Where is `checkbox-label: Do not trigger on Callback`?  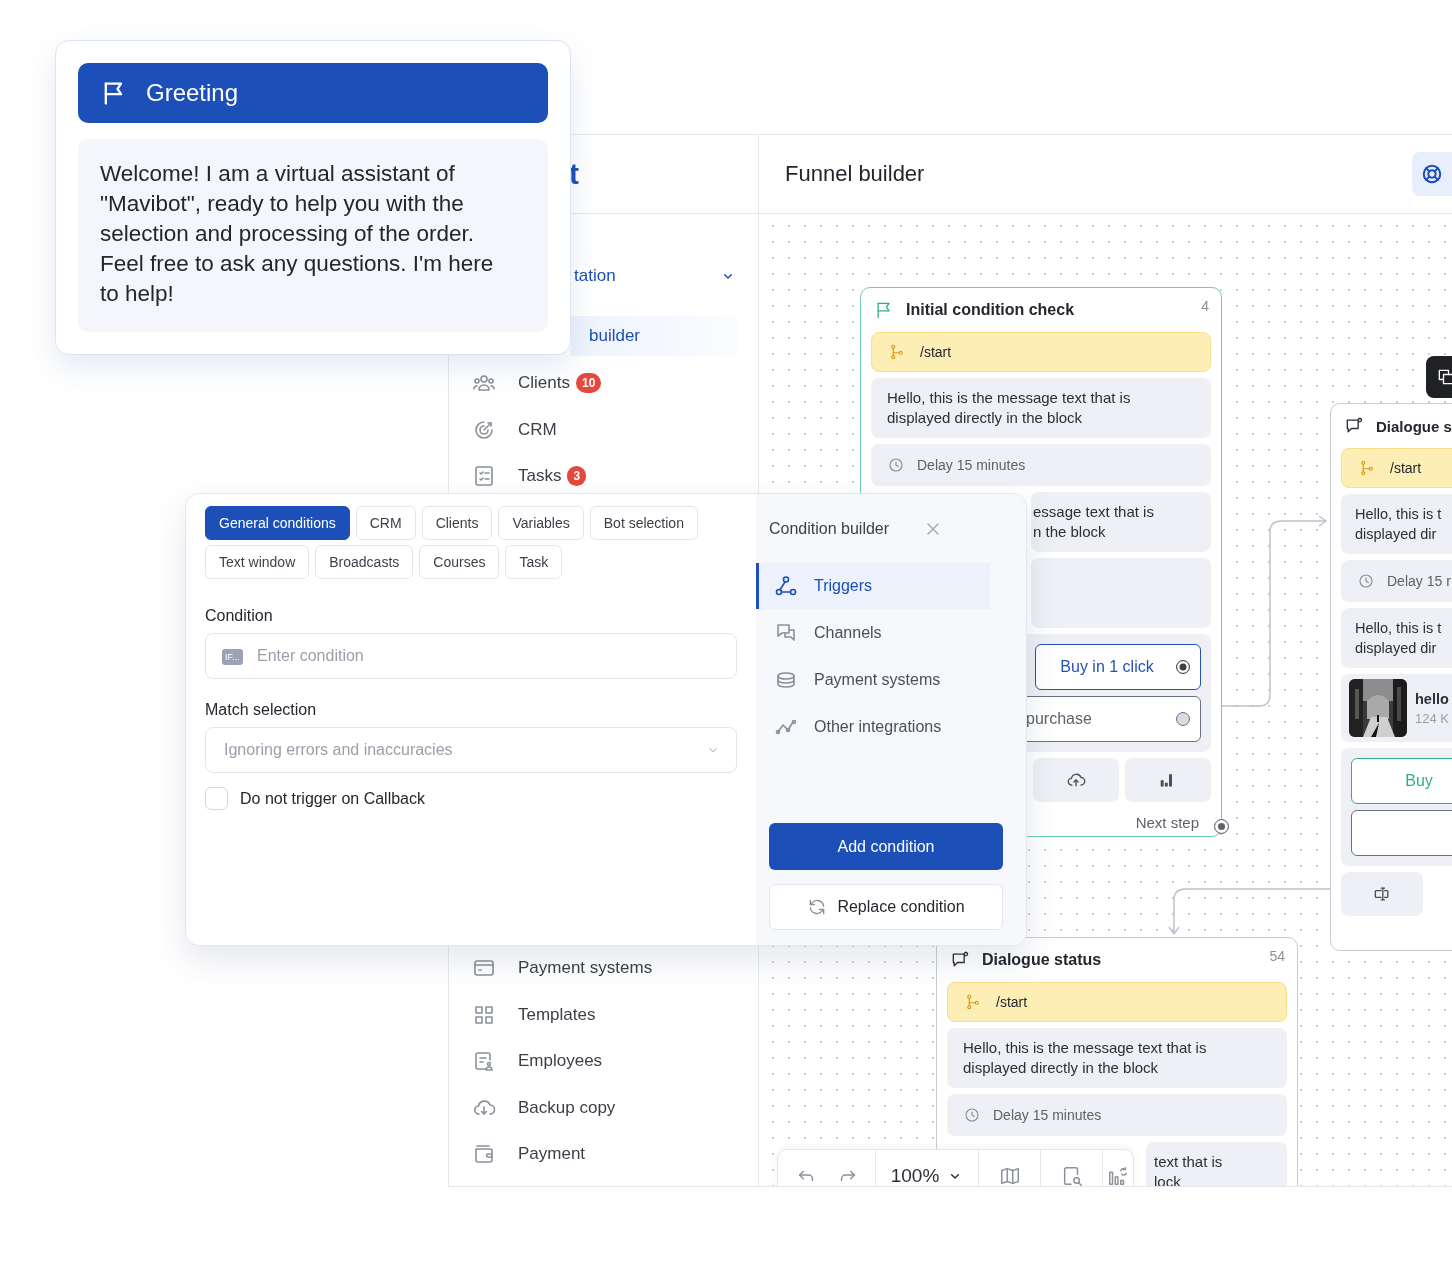 checkbox-label: Do not trigger on Callback is located at coordinates (332, 798).